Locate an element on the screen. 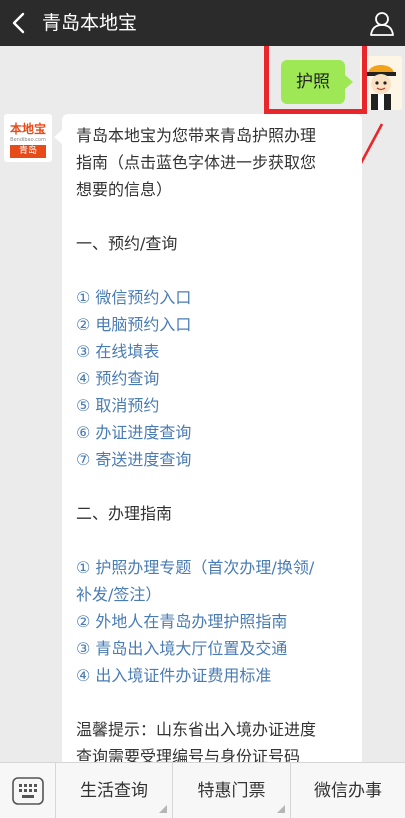  bendibao-logo-avatar: 本地宝 Bendibao.com 青岛 is located at coordinates (28, 138).